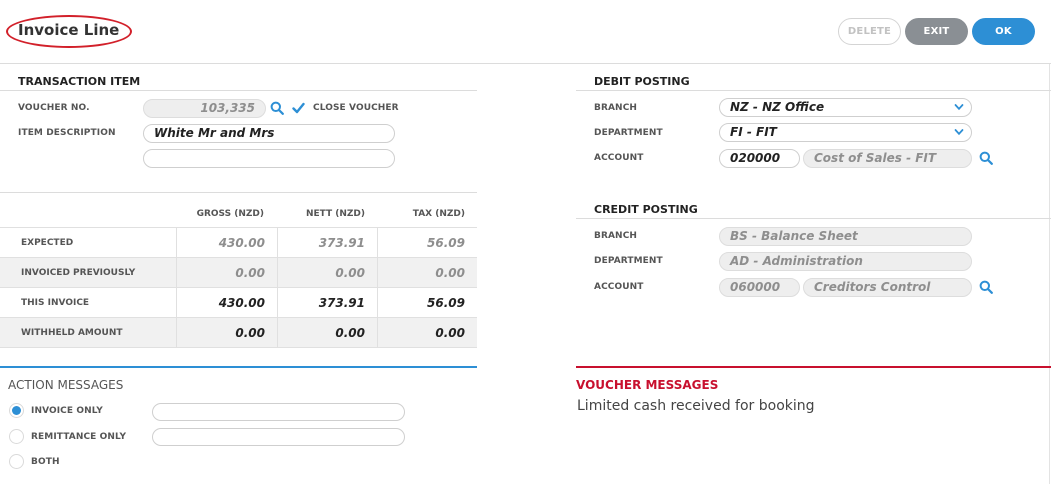 The width and height of the screenshot is (1051, 487). What do you see at coordinates (628, 261) in the screenshot?
I see `credit-department-label: DEPARTMENT` at bounding box center [628, 261].